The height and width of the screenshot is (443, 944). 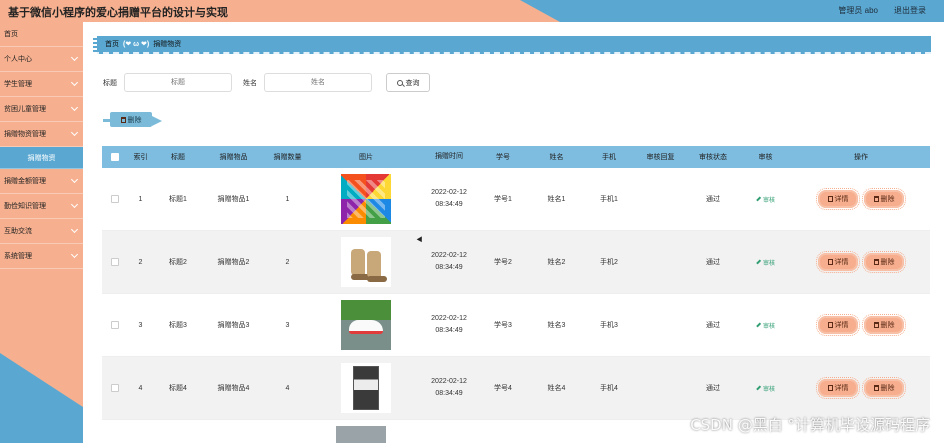 What do you see at coordinates (41, 206) in the screenshot?
I see `sidebar-item-thrift-knowledge: 勤俭知识管理` at bounding box center [41, 206].